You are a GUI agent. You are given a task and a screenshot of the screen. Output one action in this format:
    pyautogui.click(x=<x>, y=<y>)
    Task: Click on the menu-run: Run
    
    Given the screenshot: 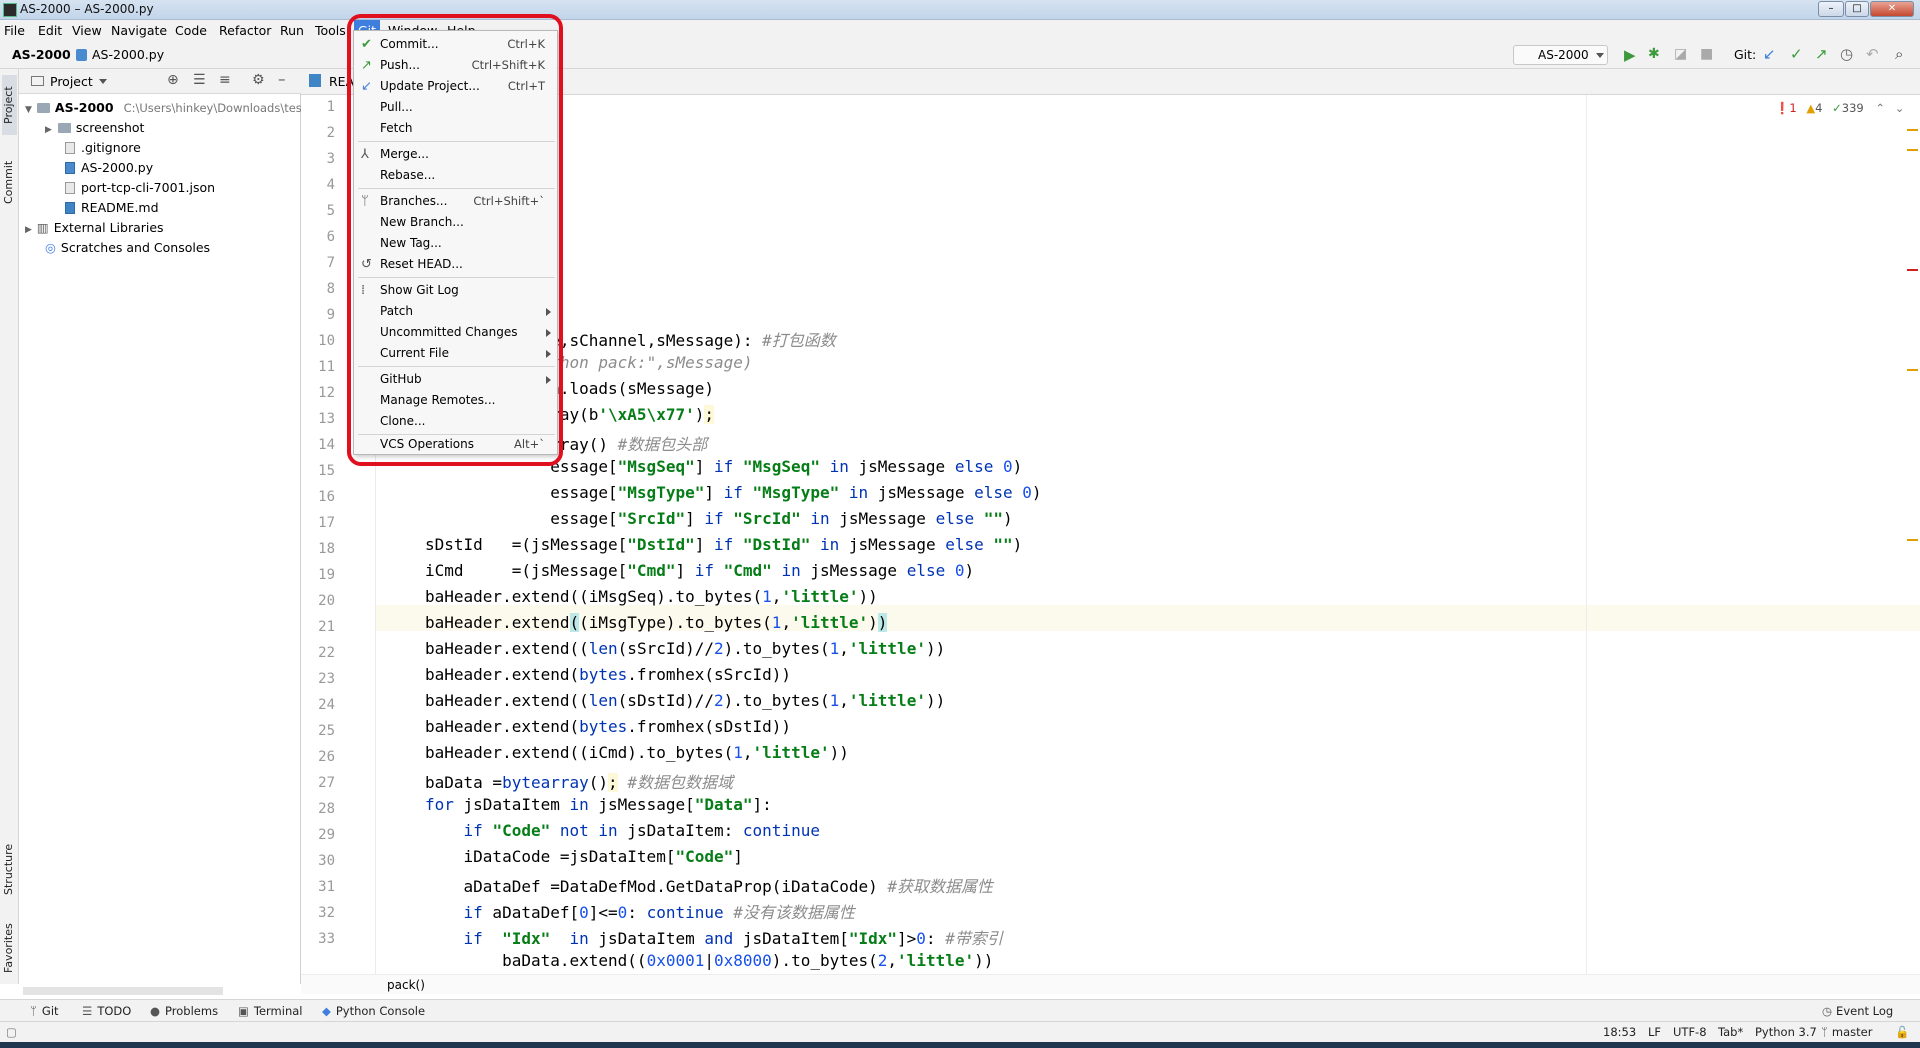 What is the action you would take?
    pyautogui.click(x=292, y=30)
    